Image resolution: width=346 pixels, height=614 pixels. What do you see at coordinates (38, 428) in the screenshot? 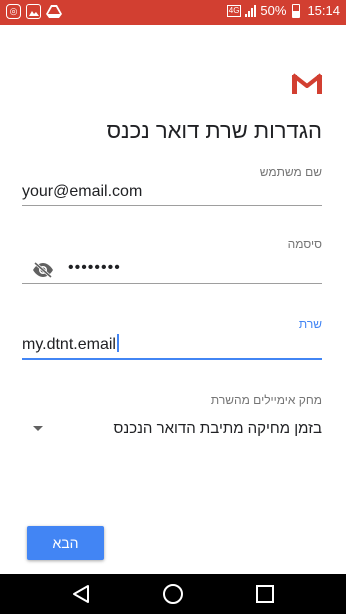
I see `dropdown-arrow-icon` at bounding box center [38, 428].